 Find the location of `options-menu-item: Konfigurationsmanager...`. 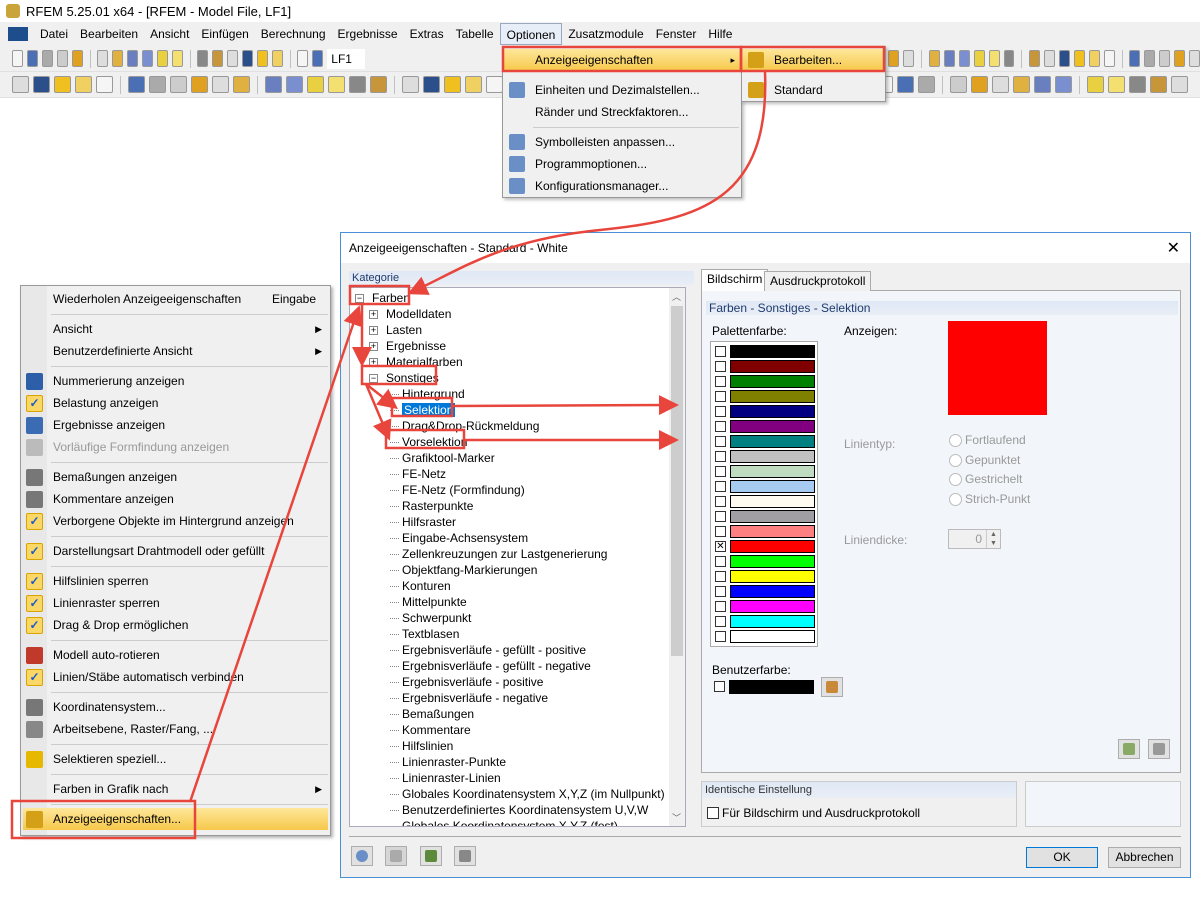

options-menu-item: Konfigurationsmanager... is located at coordinates (622, 186).